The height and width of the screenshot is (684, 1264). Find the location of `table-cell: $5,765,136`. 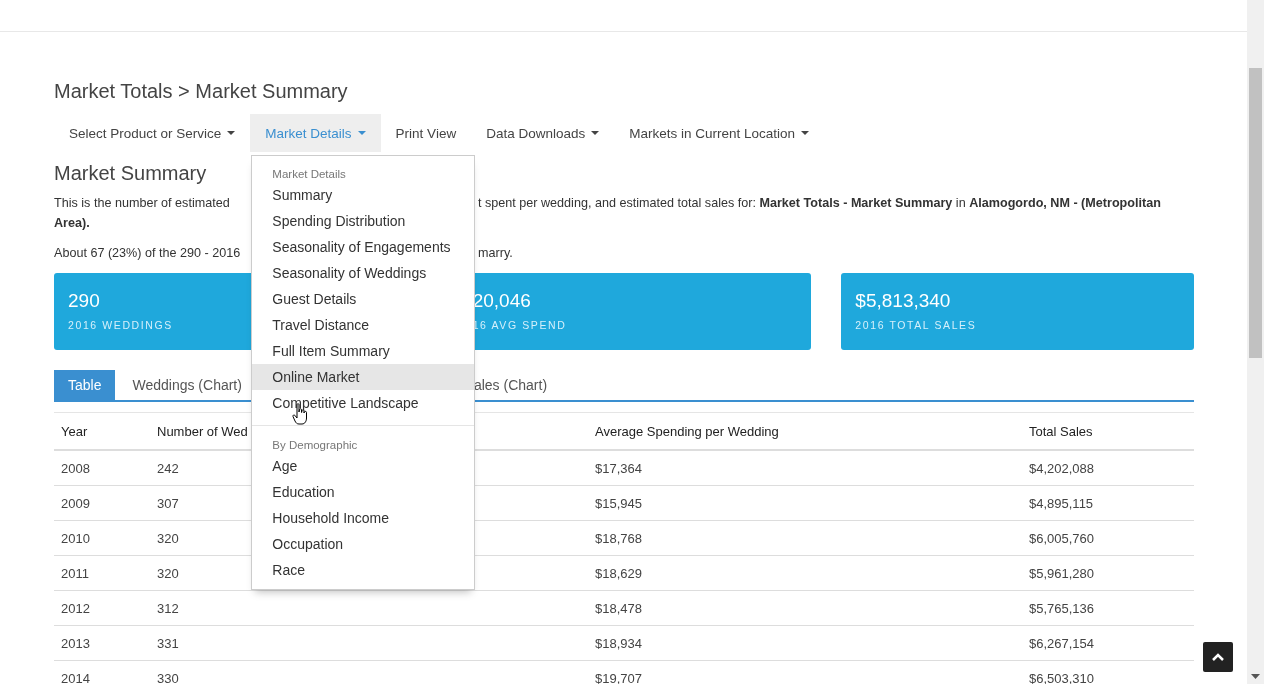

table-cell: $5,765,136 is located at coordinates (1108, 608).